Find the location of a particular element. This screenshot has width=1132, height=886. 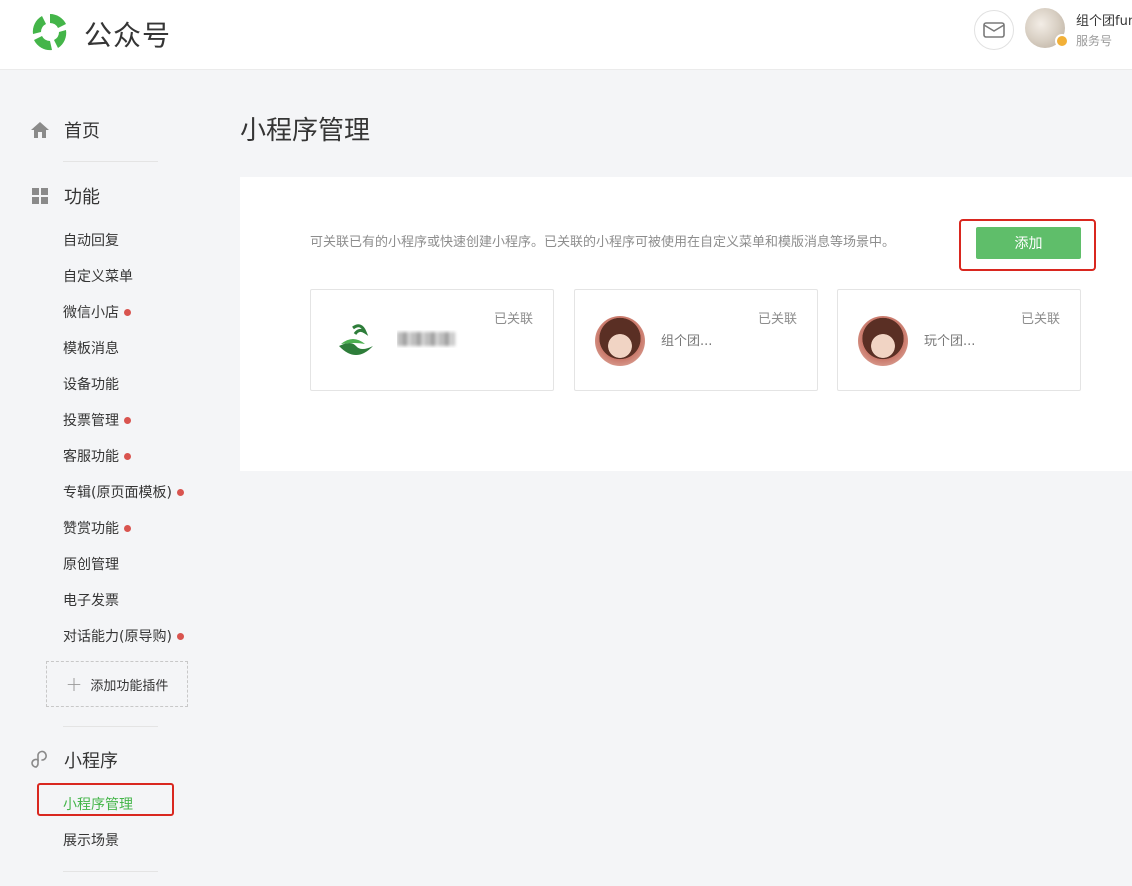

sidebar-item-display-scene: 展示场景 is located at coordinates (91, 840).